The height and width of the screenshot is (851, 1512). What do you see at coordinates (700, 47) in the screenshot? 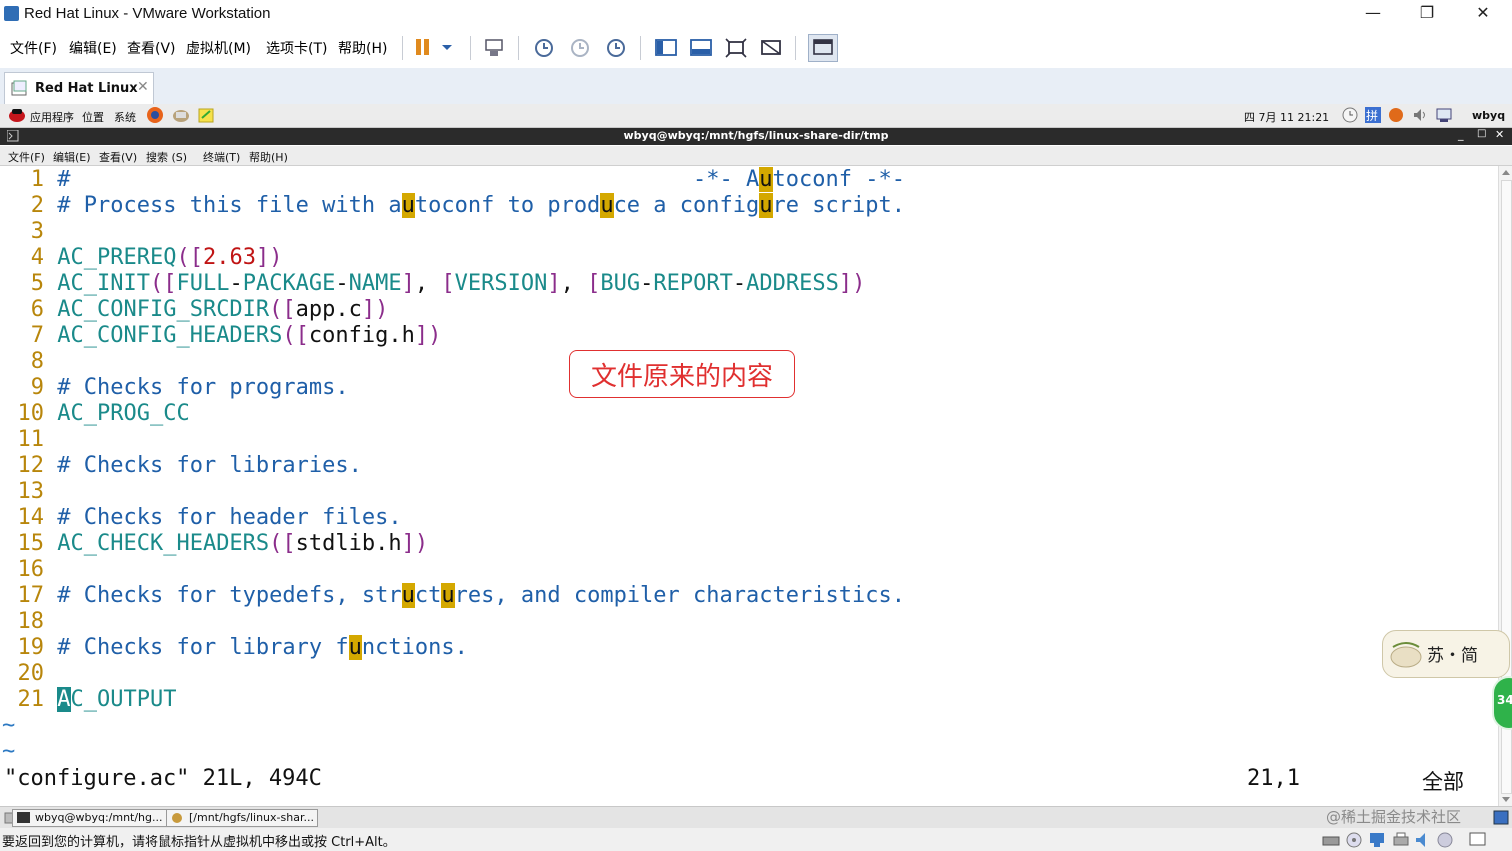
I see `thumbnail-bar-icon` at bounding box center [700, 47].